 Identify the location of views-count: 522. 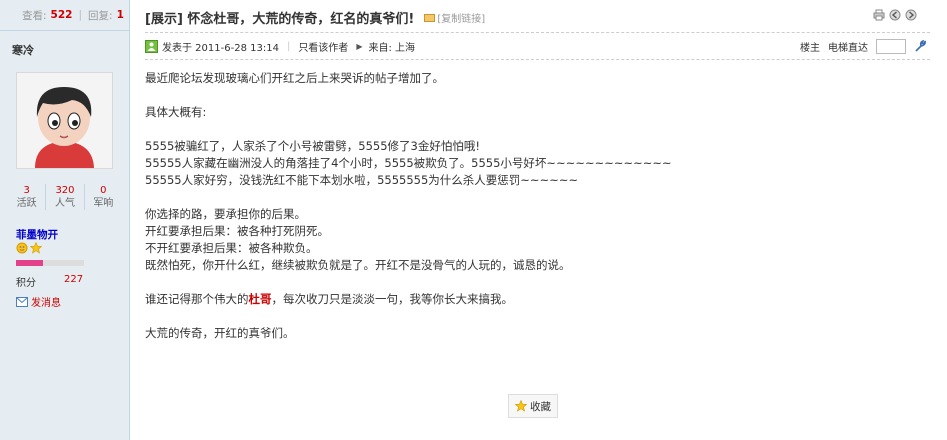
(61, 15).